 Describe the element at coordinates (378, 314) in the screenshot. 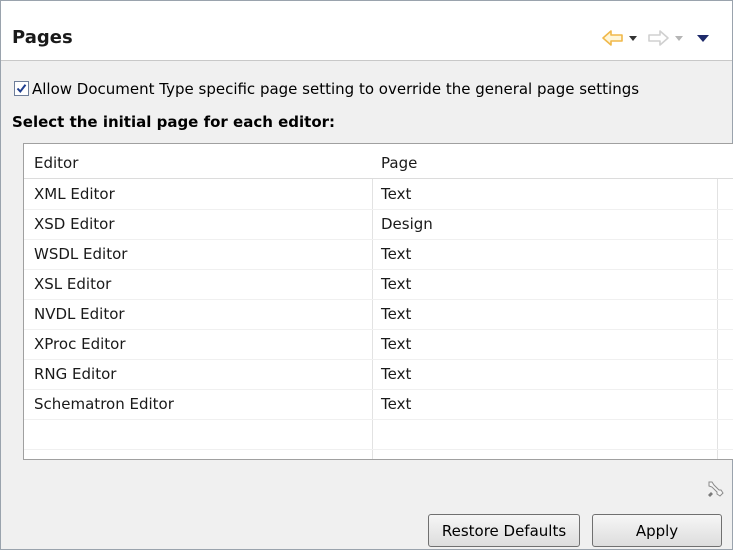

I see `table-row: NVDL Editor Text` at that location.